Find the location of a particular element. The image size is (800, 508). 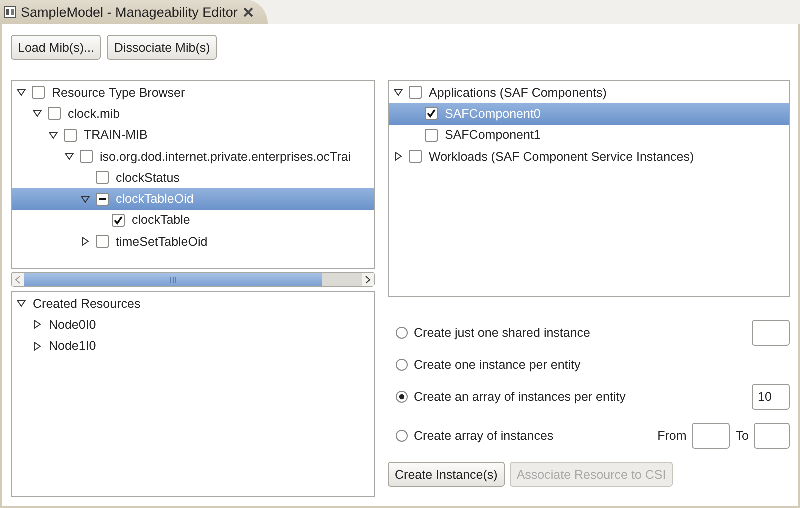

tree-row: Node1I0 is located at coordinates (193, 346).